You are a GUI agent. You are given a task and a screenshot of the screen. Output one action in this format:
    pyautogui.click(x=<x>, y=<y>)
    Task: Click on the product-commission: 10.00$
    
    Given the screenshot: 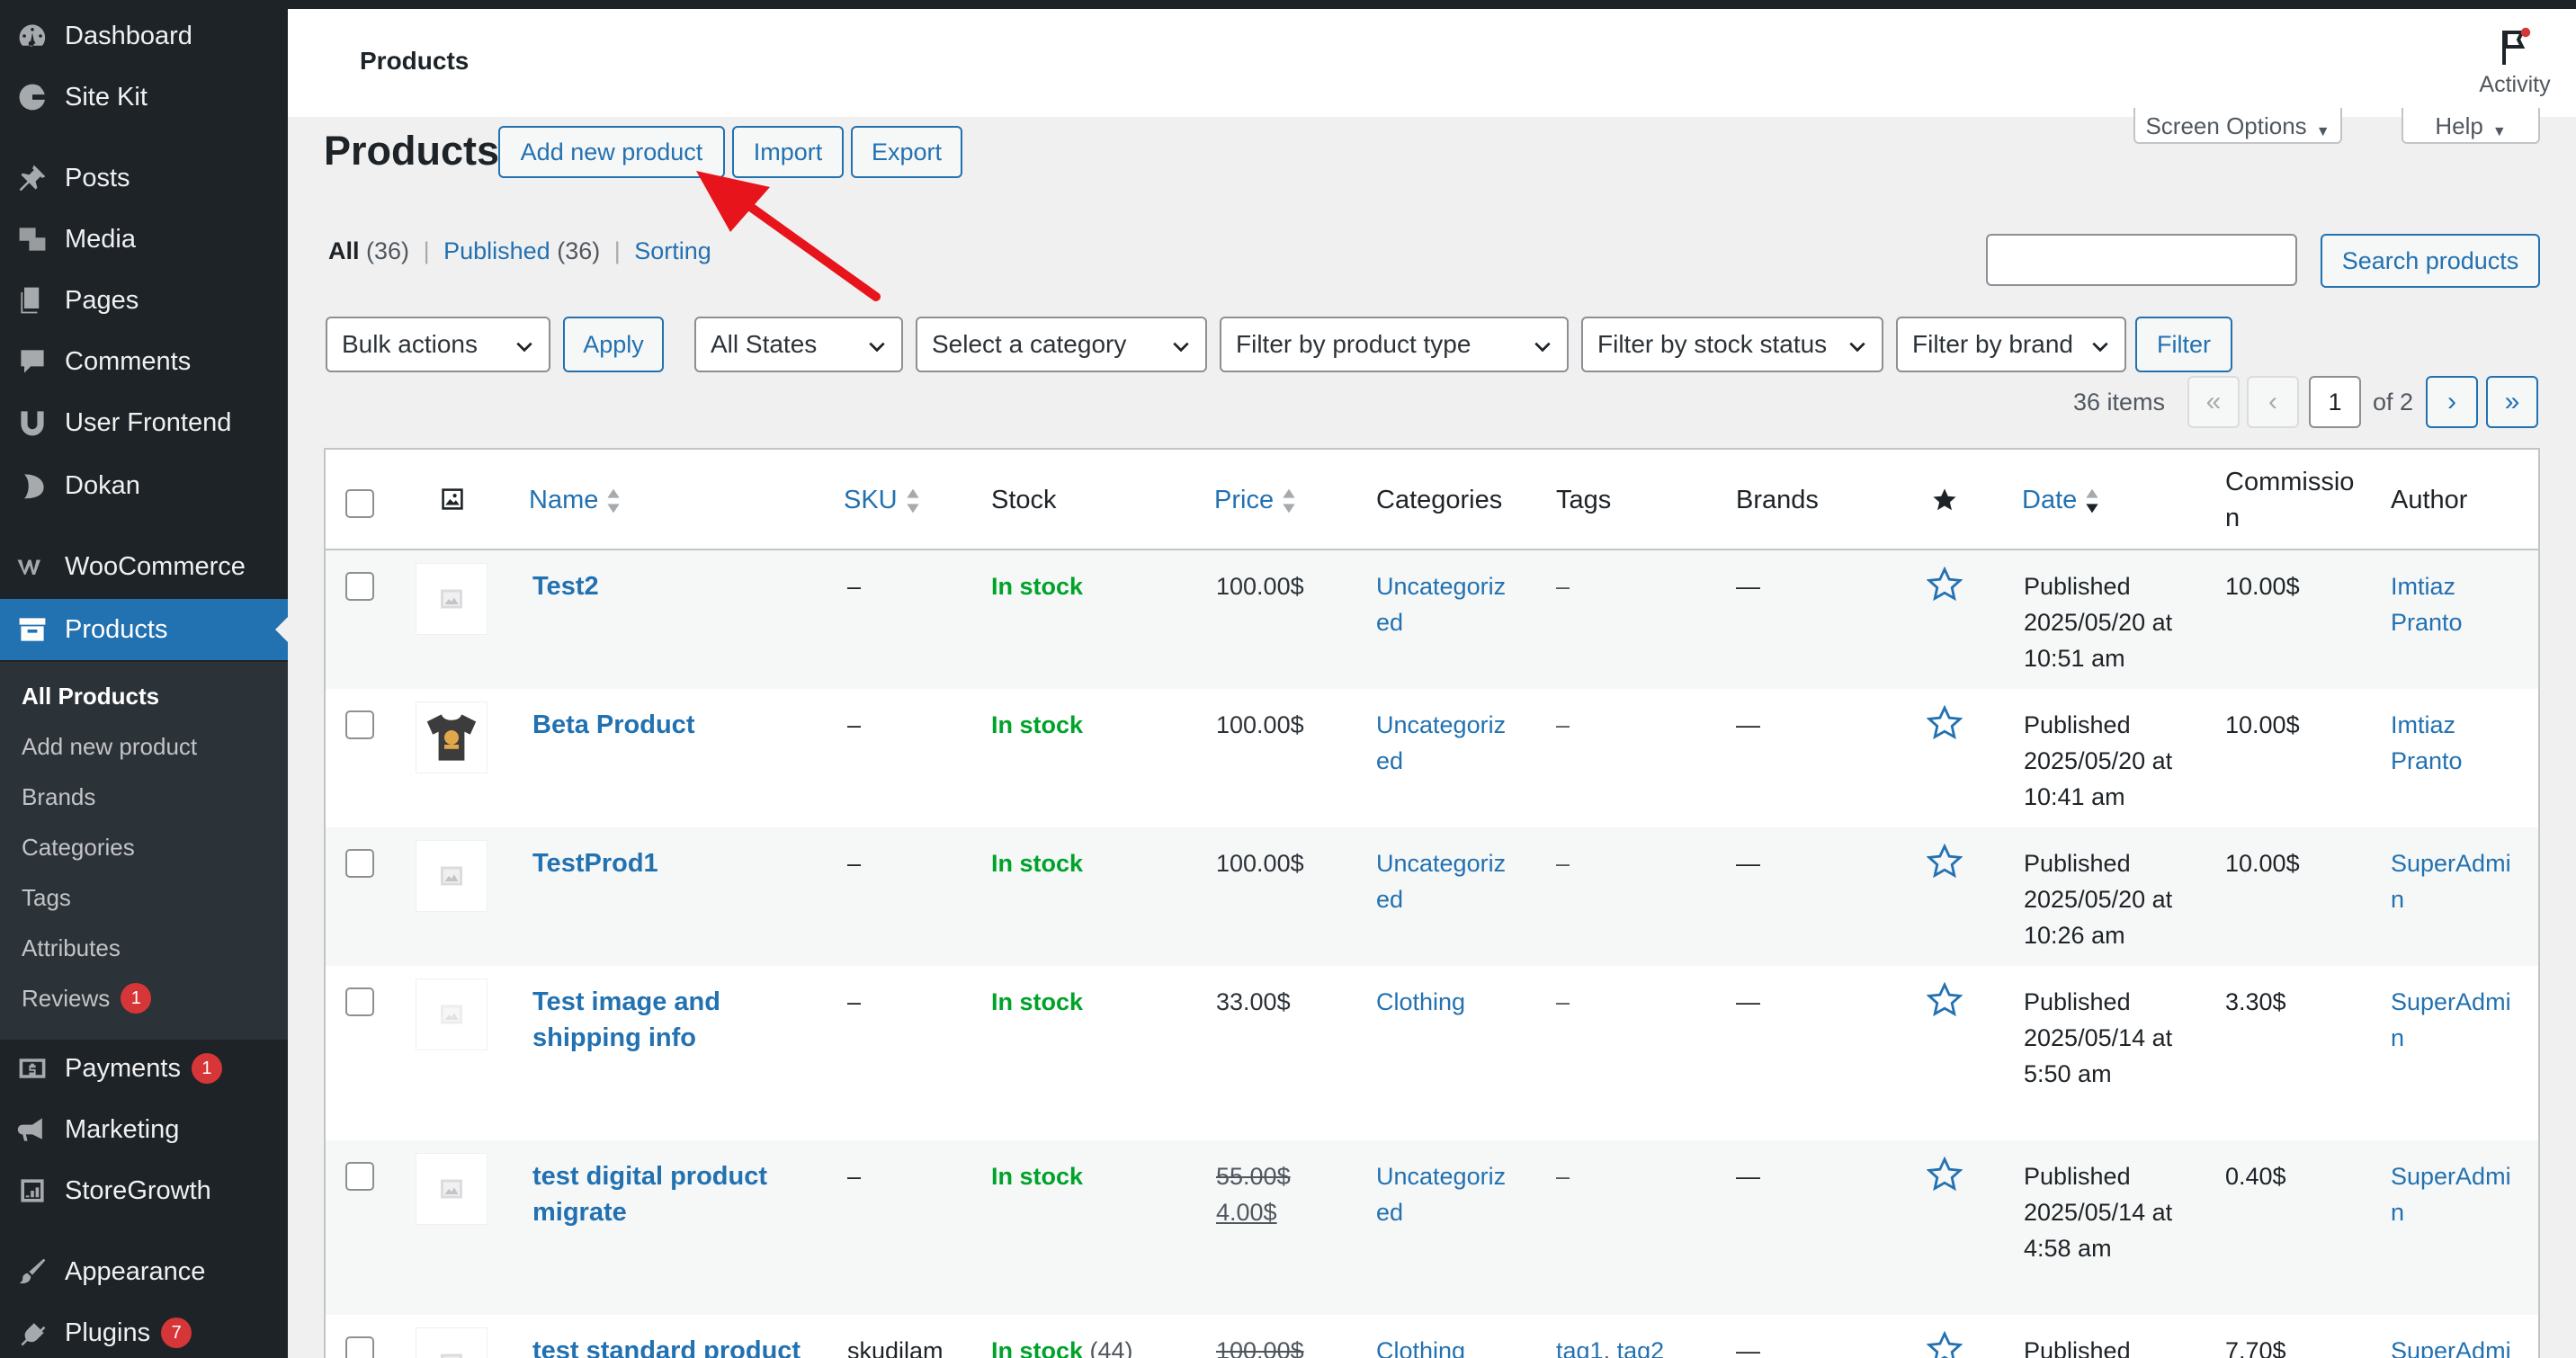 What is the action you would take?
    pyautogui.click(x=2262, y=864)
    